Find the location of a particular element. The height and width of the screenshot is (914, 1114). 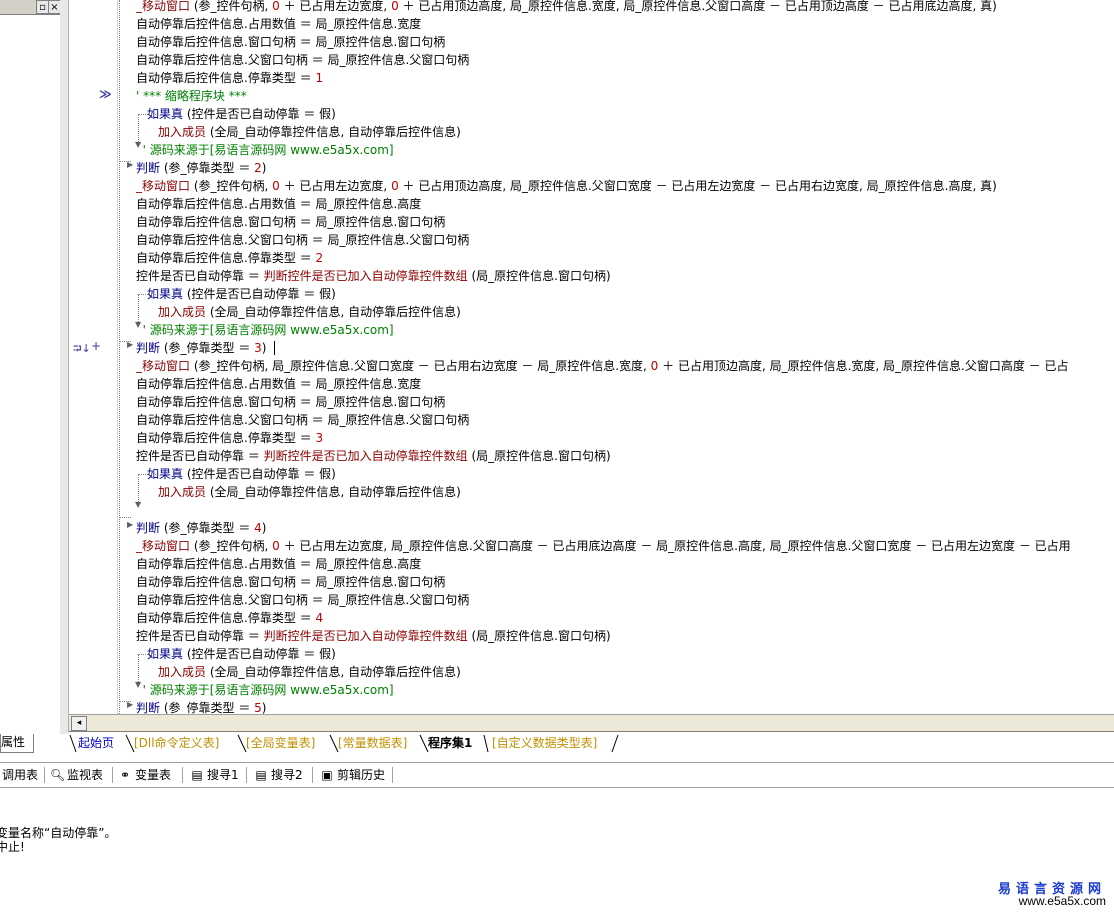

code-line: 判断 (参_停靠类型 ＝ 2) is located at coordinates (201, 168).